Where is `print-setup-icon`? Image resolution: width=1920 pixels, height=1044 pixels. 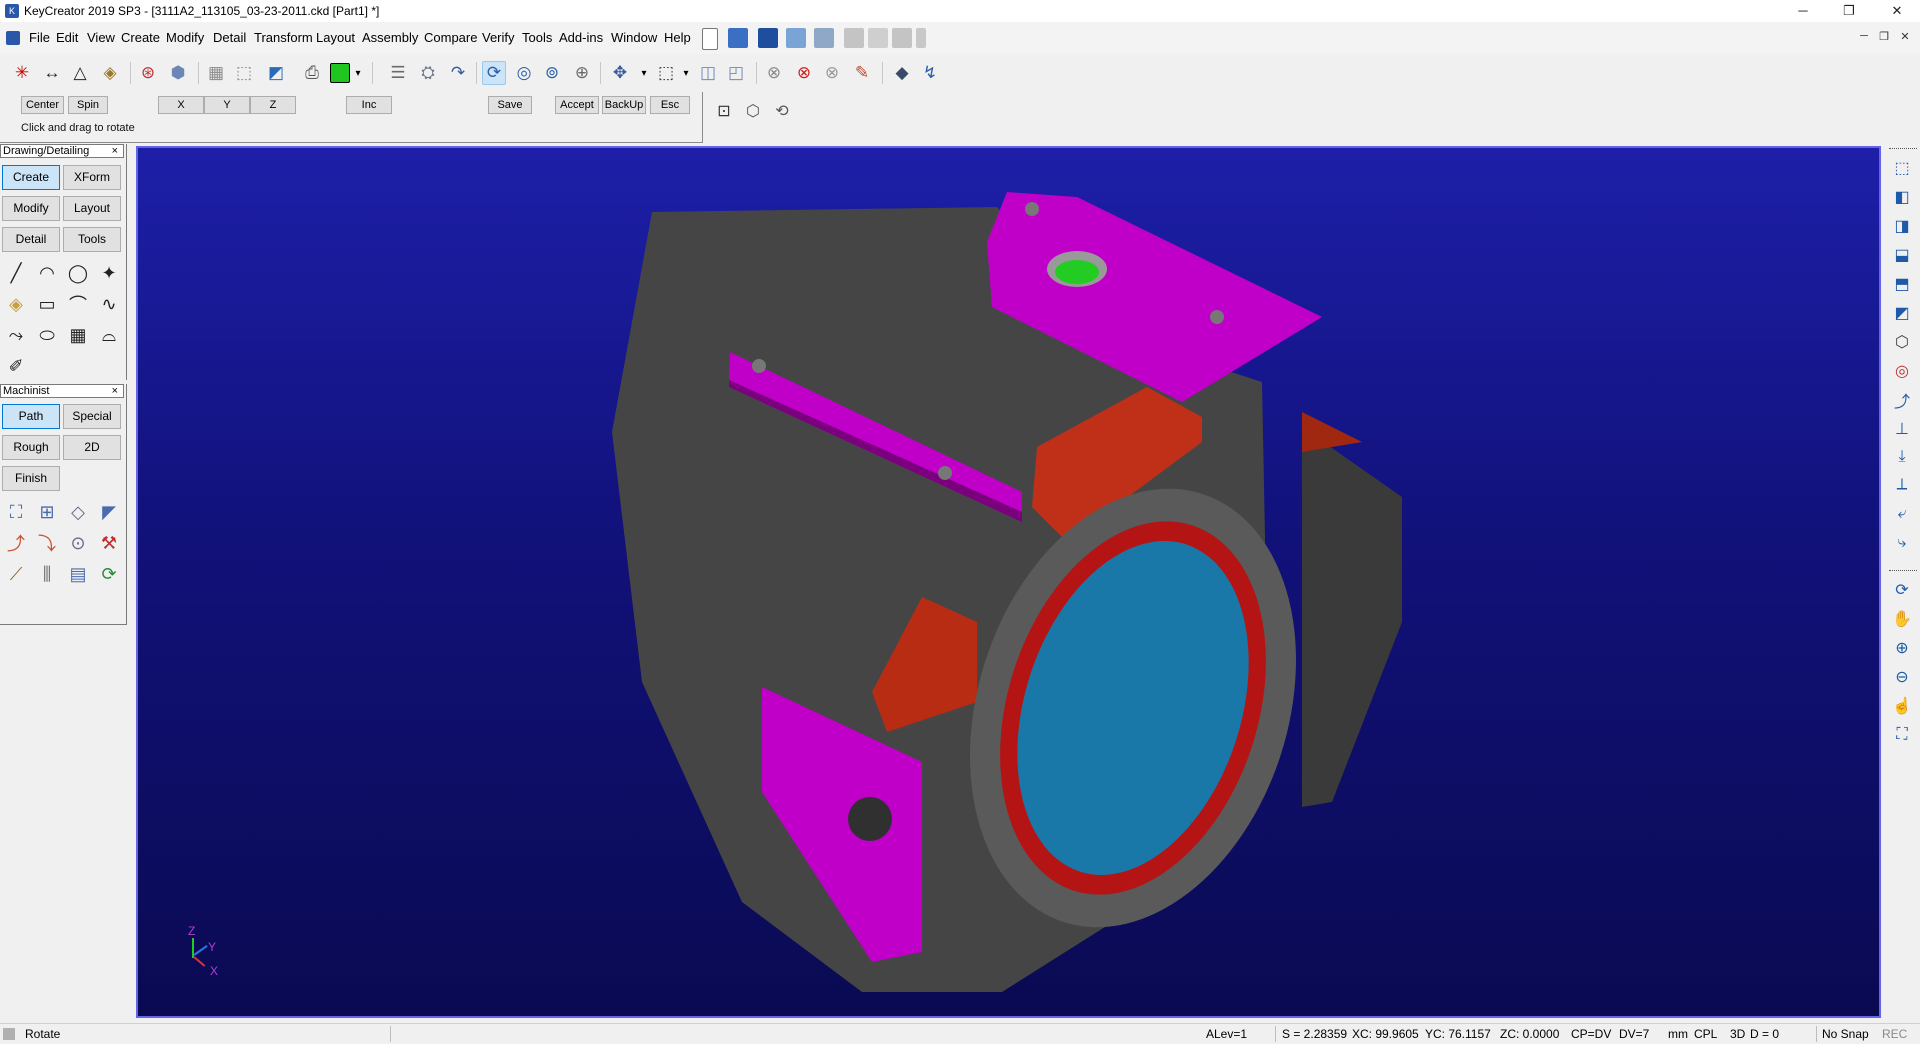 print-setup-icon is located at coordinates (824, 38).